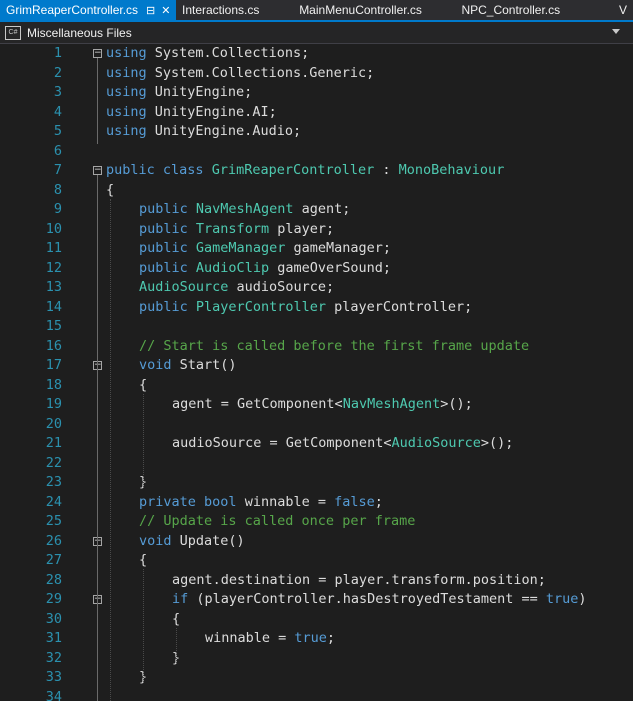 This screenshot has height=701, width=633. I want to click on close-icon: ✕, so click(165, 10).